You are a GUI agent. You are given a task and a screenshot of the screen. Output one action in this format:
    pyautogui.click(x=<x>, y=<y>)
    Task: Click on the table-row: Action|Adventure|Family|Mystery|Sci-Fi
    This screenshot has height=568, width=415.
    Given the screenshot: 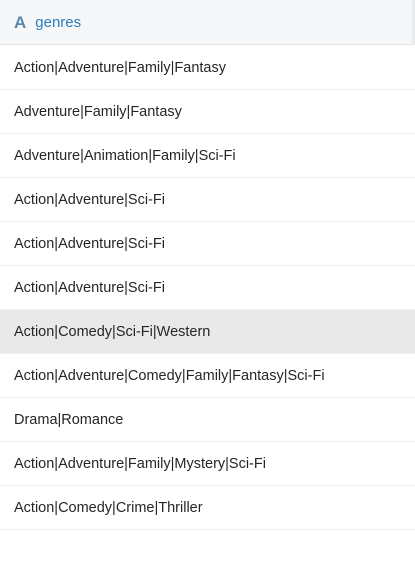 What is the action you would take?
    pyautogui.click(x=207, y=464)
    